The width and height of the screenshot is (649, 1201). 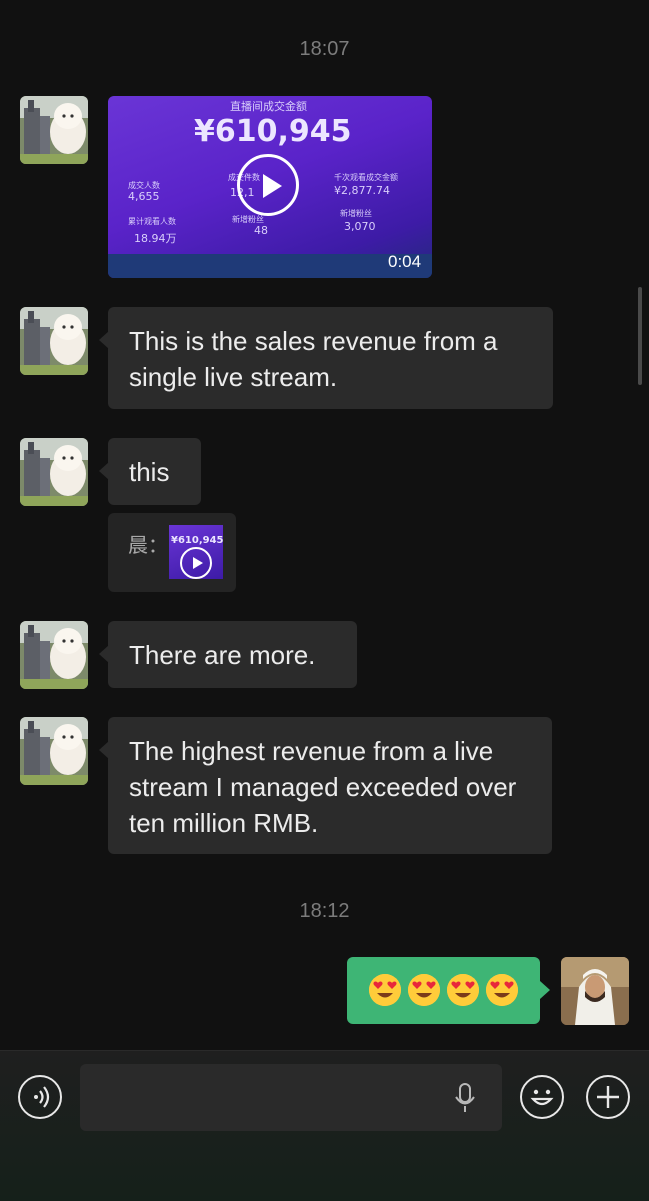 I want to click on message-bubble: There are more., so click(x=228, y=654).